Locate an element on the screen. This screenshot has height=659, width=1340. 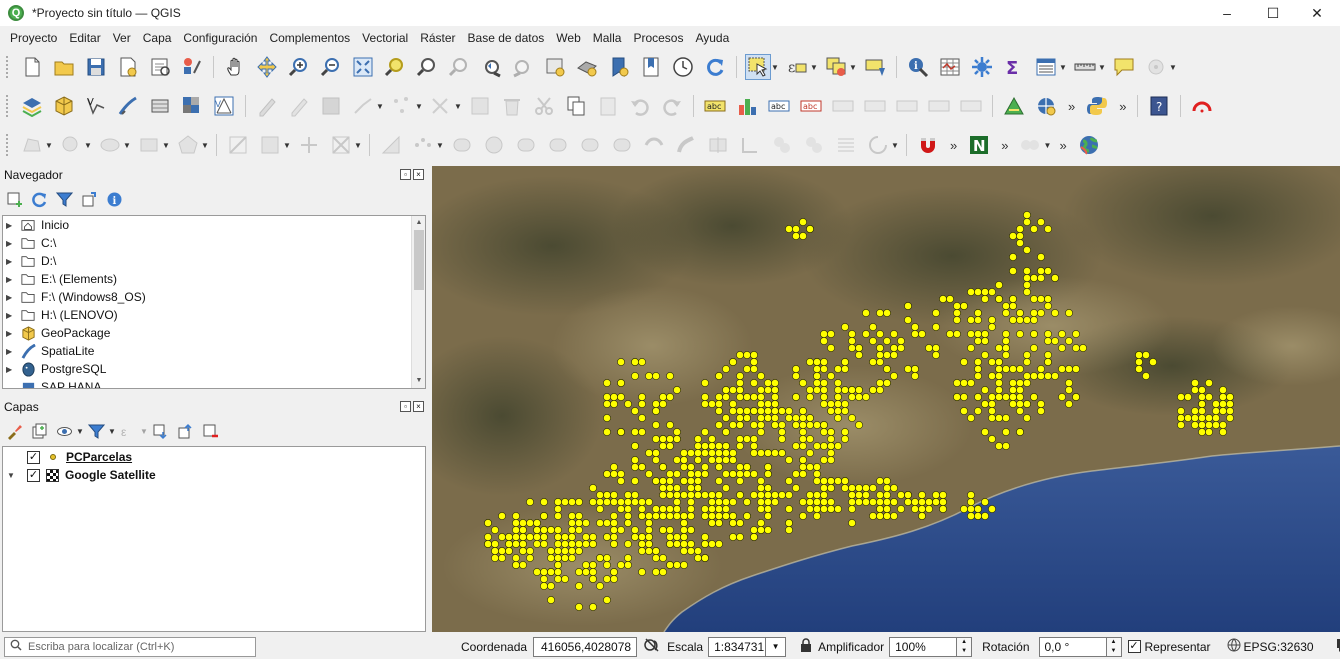
polygon-dropdown-icon: ▼ is located at coordinates (205, 145).